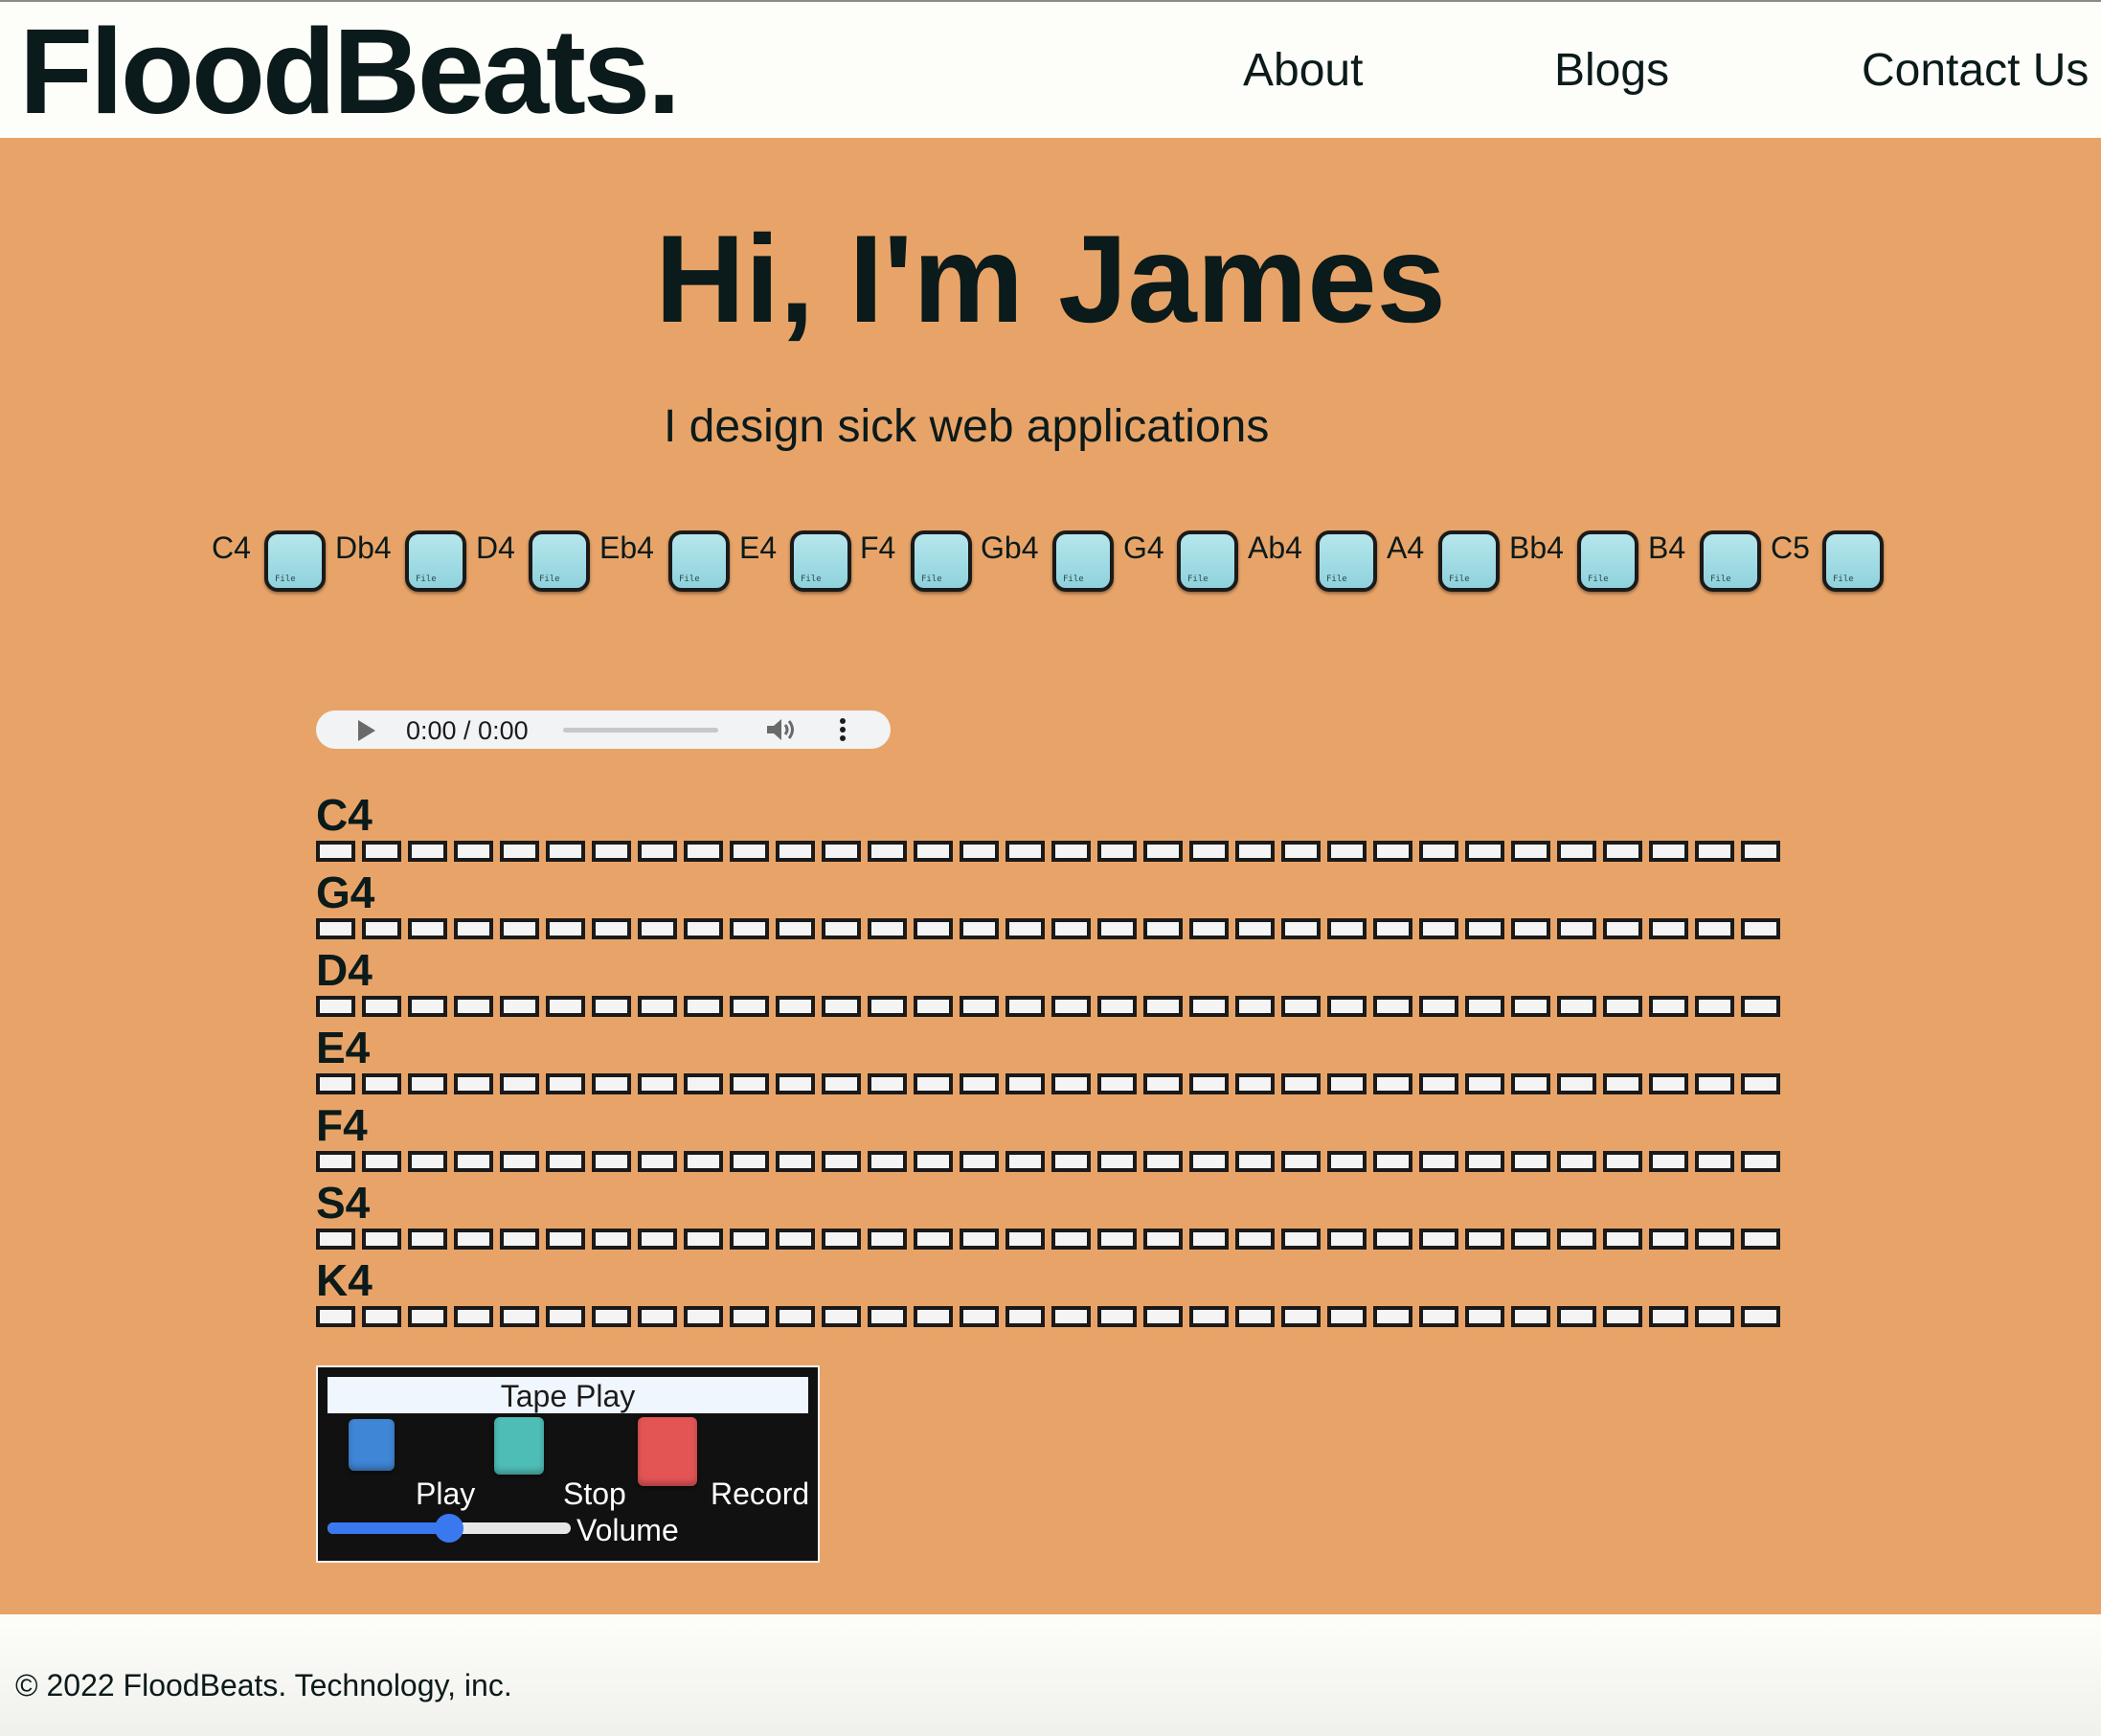 The height and width of the screenshot is (1736, 2101). I want to click on key-button-g4: File, so click(1207, 561).